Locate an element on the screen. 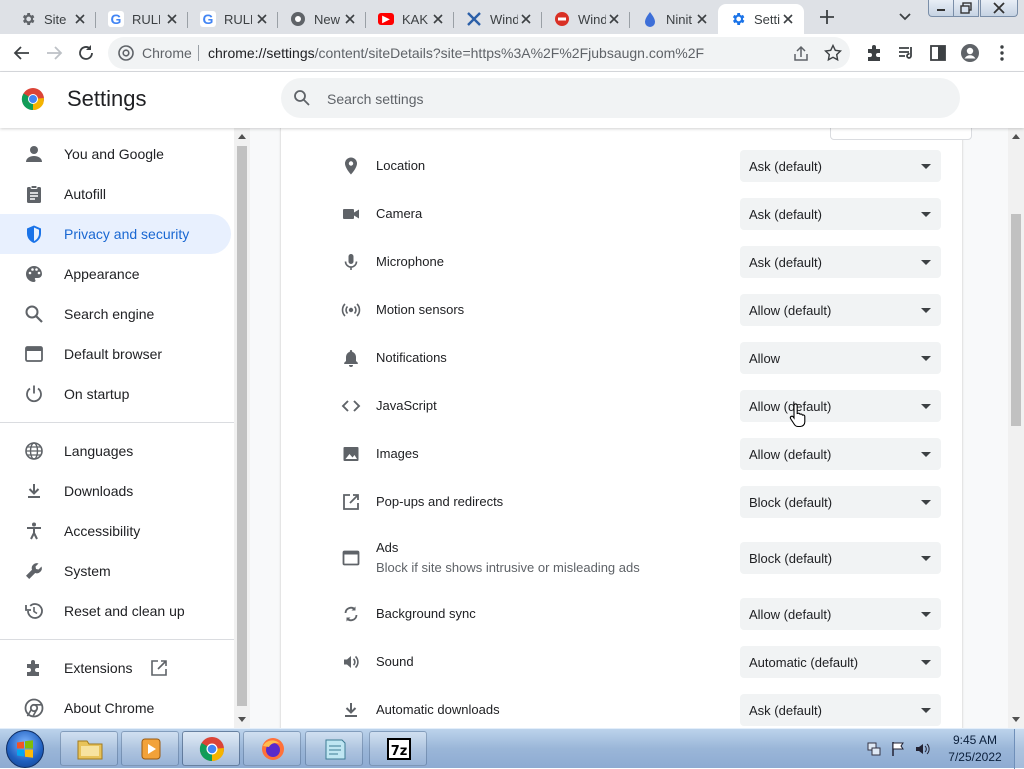 The width and height of the screenshot is (1024, 769). dropdown-caret-icon is located at coordinates (926, 166).